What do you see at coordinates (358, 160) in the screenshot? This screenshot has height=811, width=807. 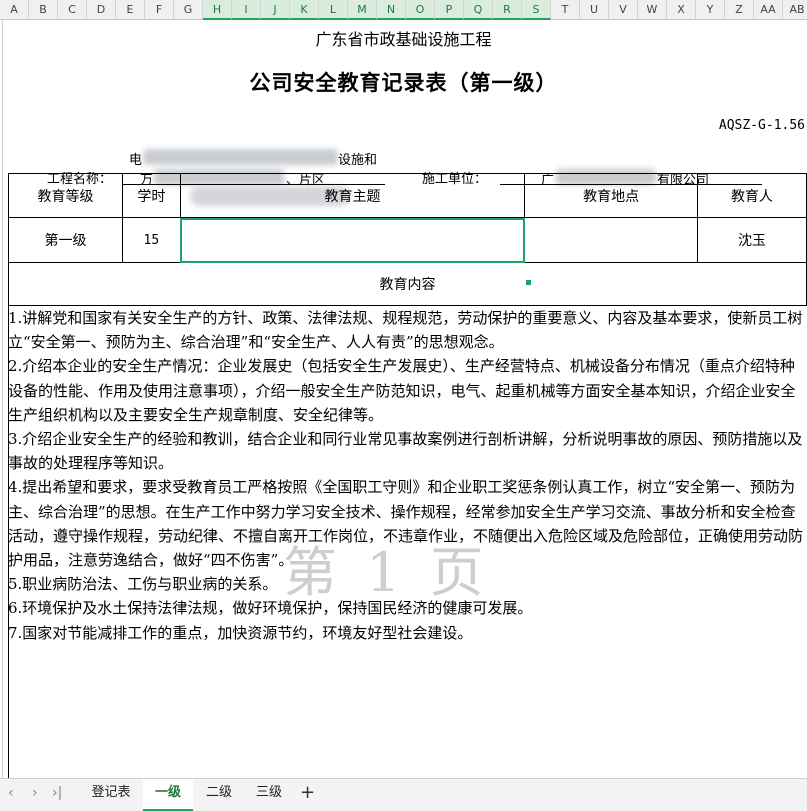 I see `project-name-line1-end: 设施和` at bounding box center [358, 160].